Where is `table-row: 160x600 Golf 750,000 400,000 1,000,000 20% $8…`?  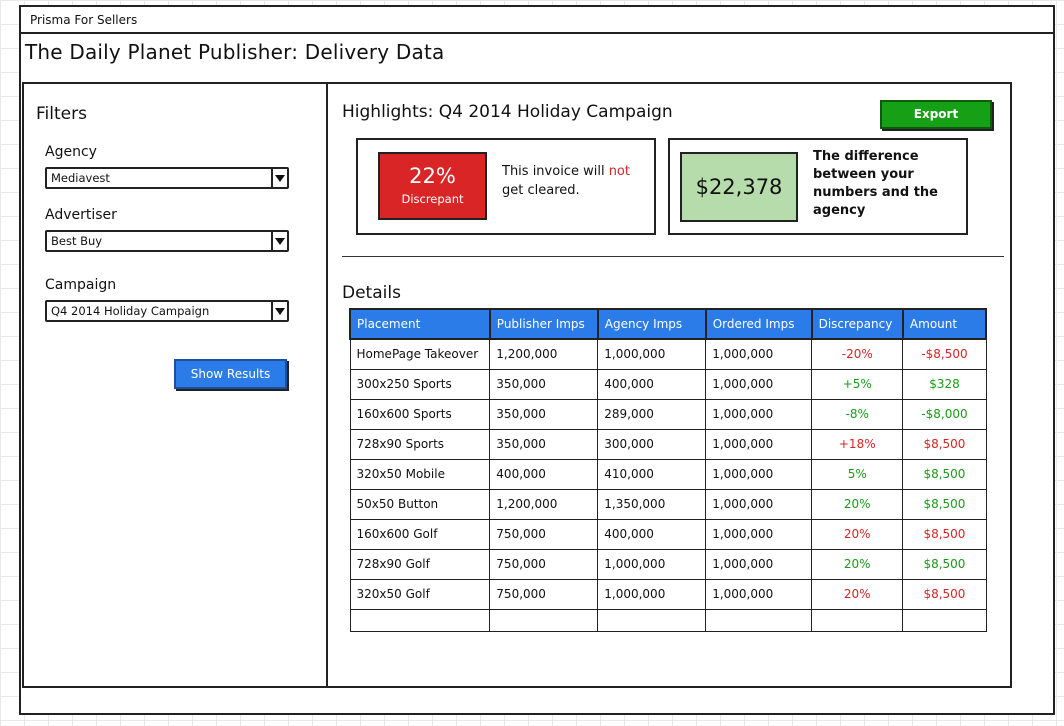 table-row: 160x600 Golf 750,000 400,000 1,000,000 20% $8… is located at coordinates (668, 534).